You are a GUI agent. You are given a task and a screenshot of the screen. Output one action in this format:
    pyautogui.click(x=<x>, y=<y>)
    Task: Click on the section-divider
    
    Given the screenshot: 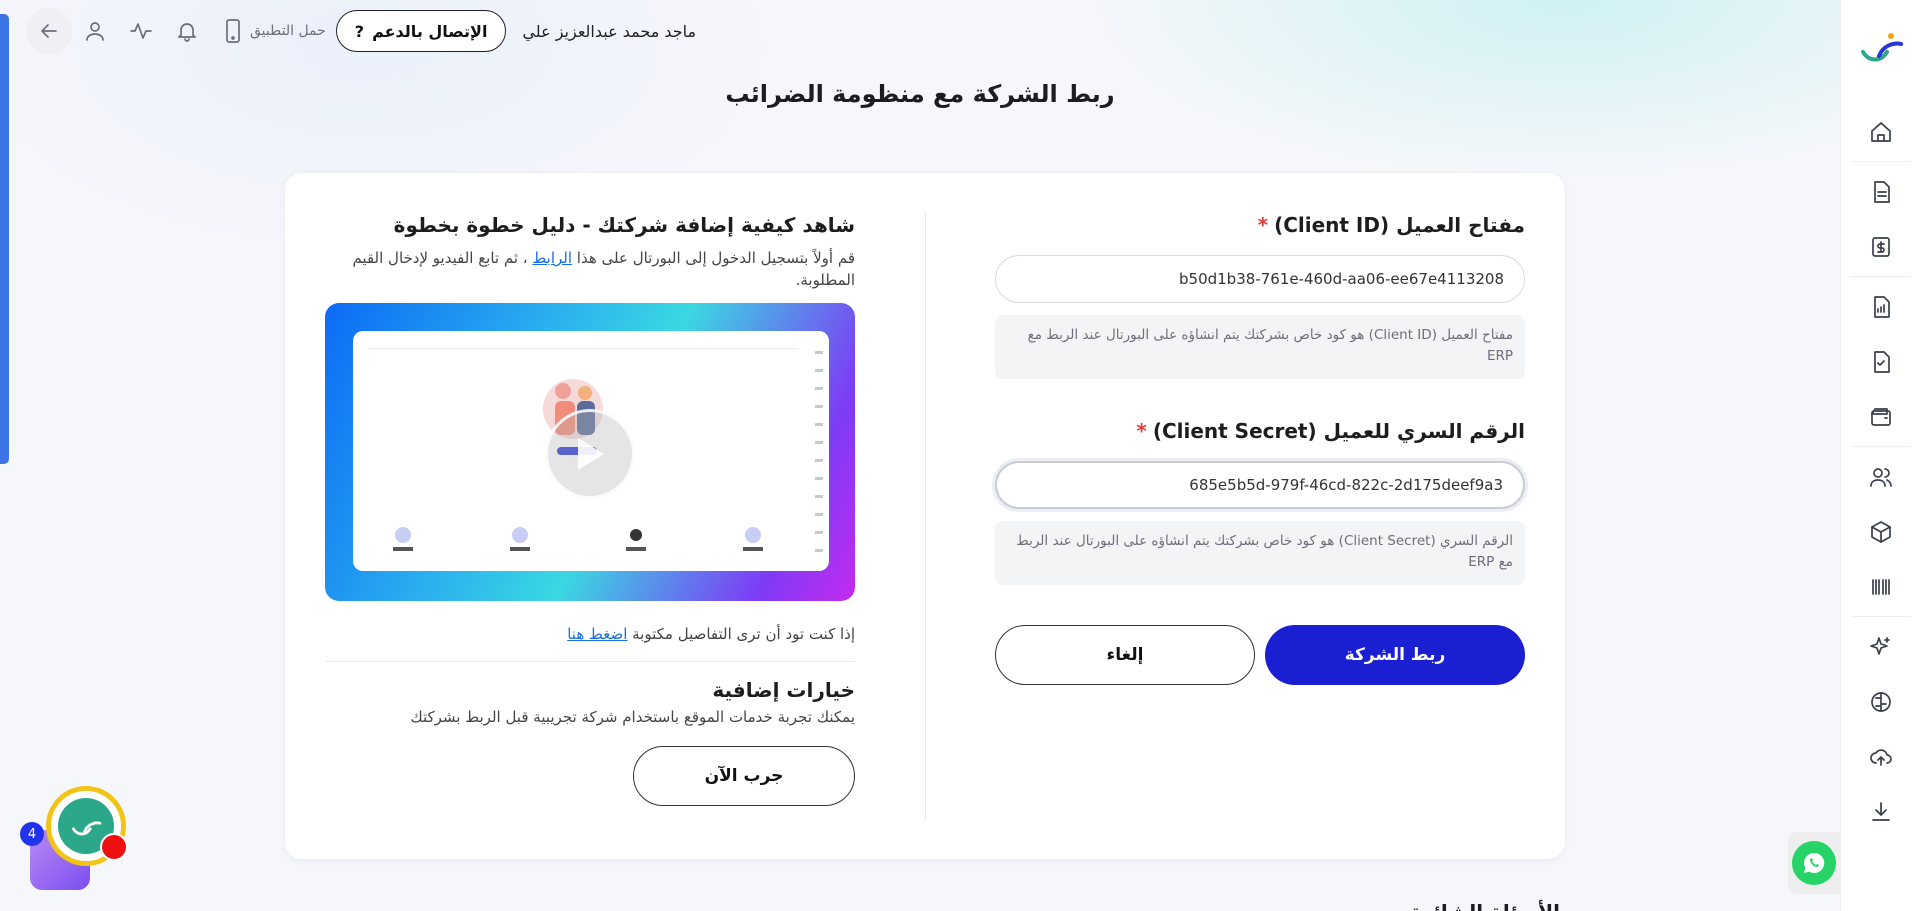 What is the action you would take?
    pyautogui.click(x=590, y=661)
    